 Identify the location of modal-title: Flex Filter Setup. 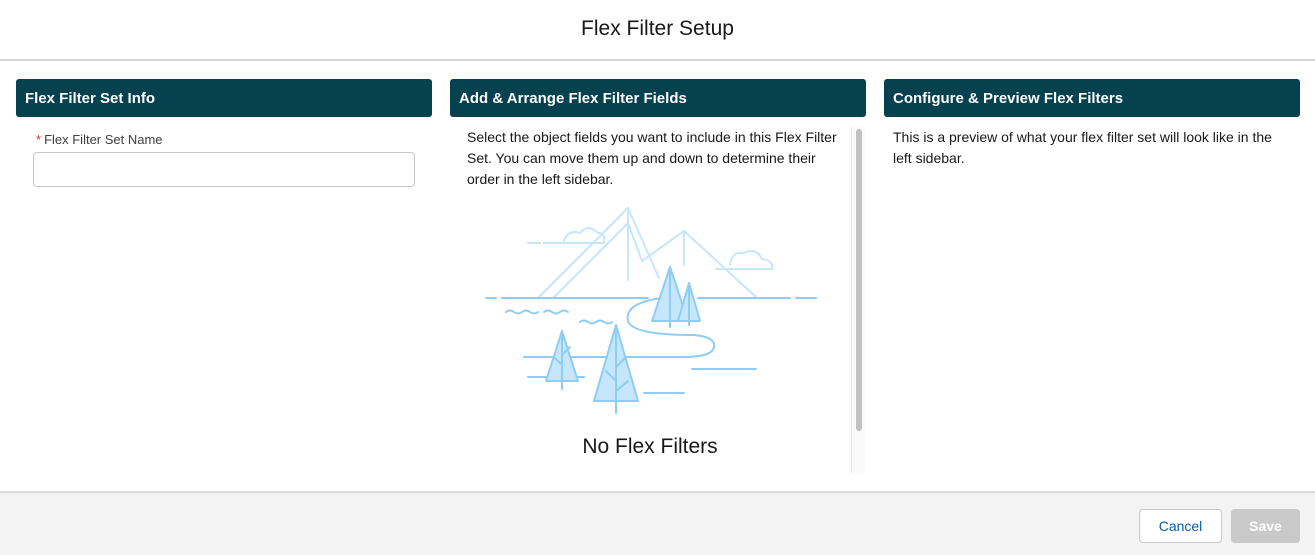
(657, 28).